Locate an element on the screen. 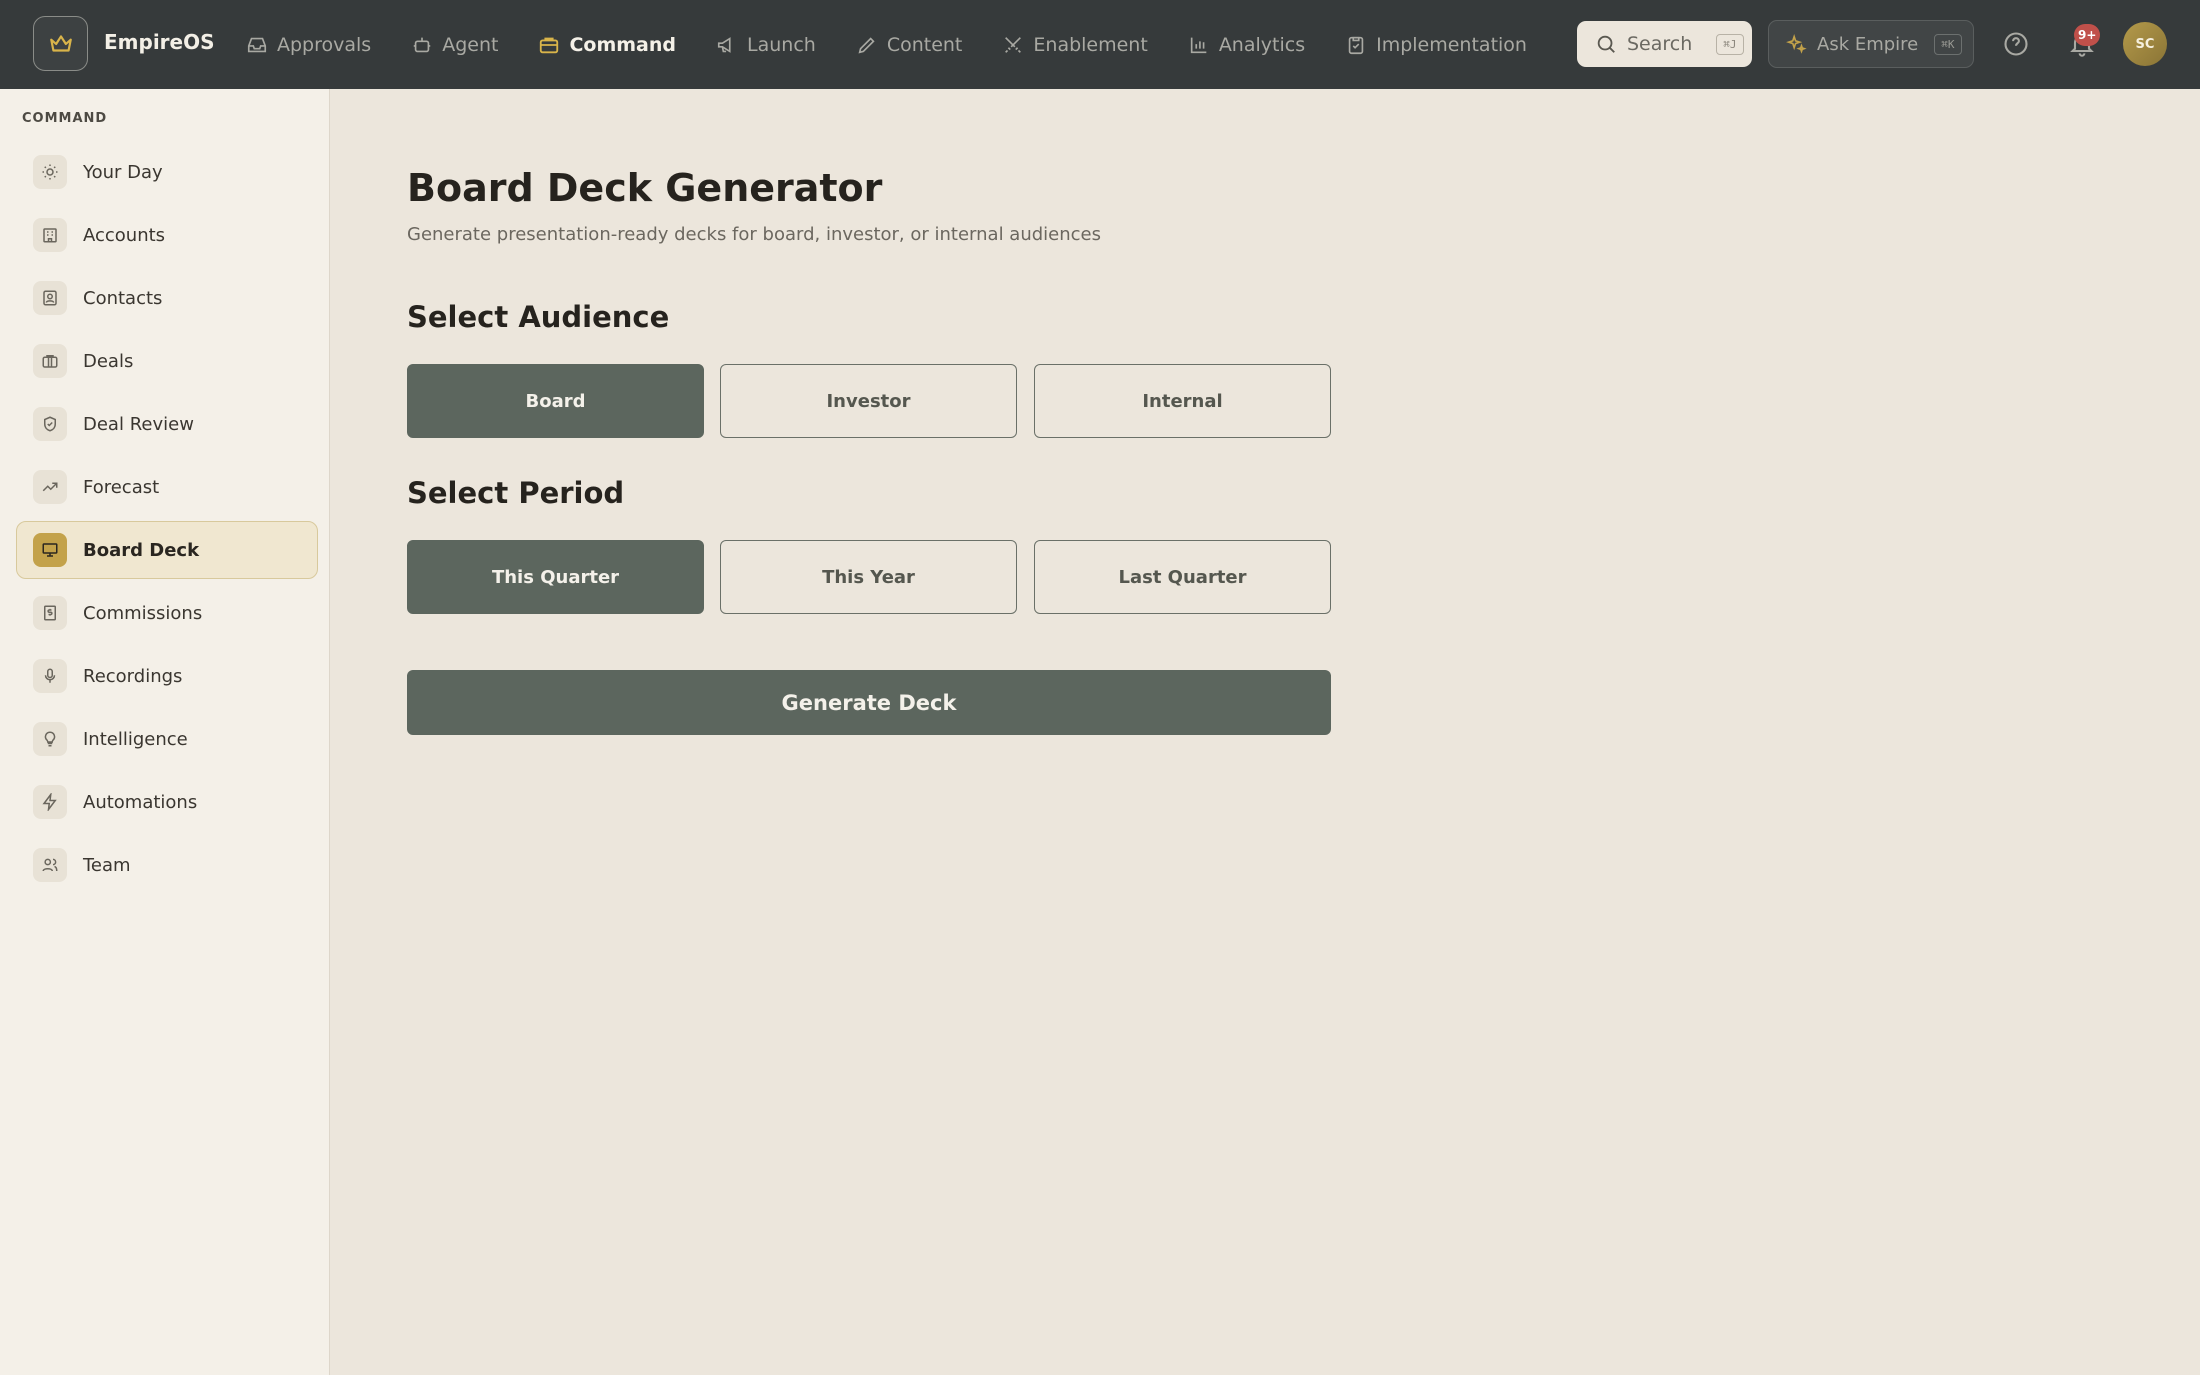 The width and height of the screenshot is (2200, 1375). swords-icon is located at coordinates (1013, 44).